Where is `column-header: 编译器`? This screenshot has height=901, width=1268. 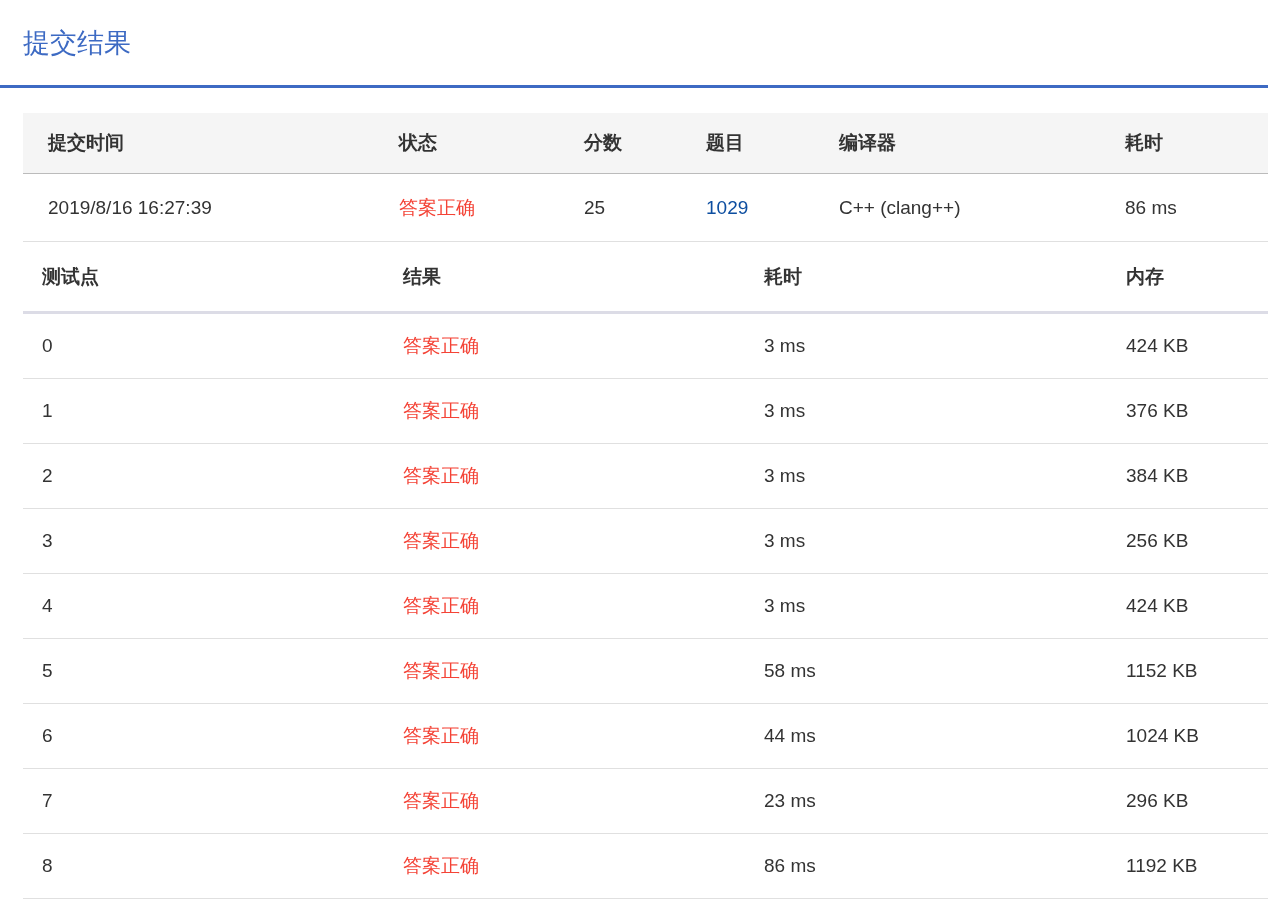 column-header: 编译器 is located at coordinates (868, 143).